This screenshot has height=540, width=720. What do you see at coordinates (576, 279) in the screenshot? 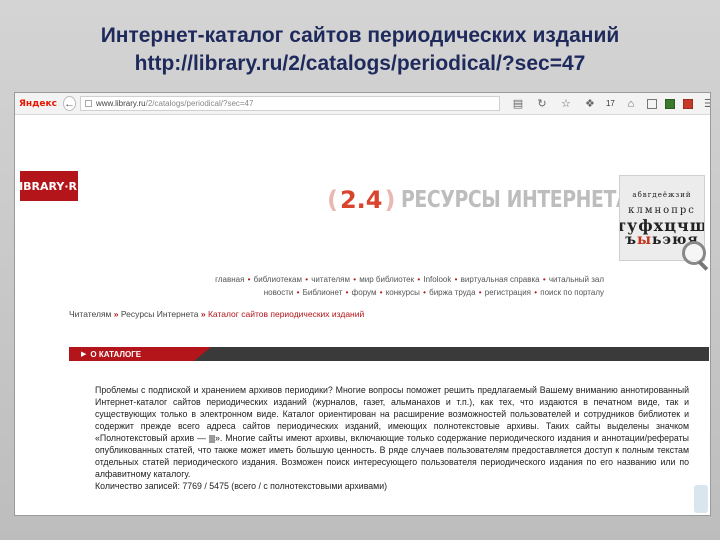
I see `nav-link: читальный зал` at bounding box center [576, 279].